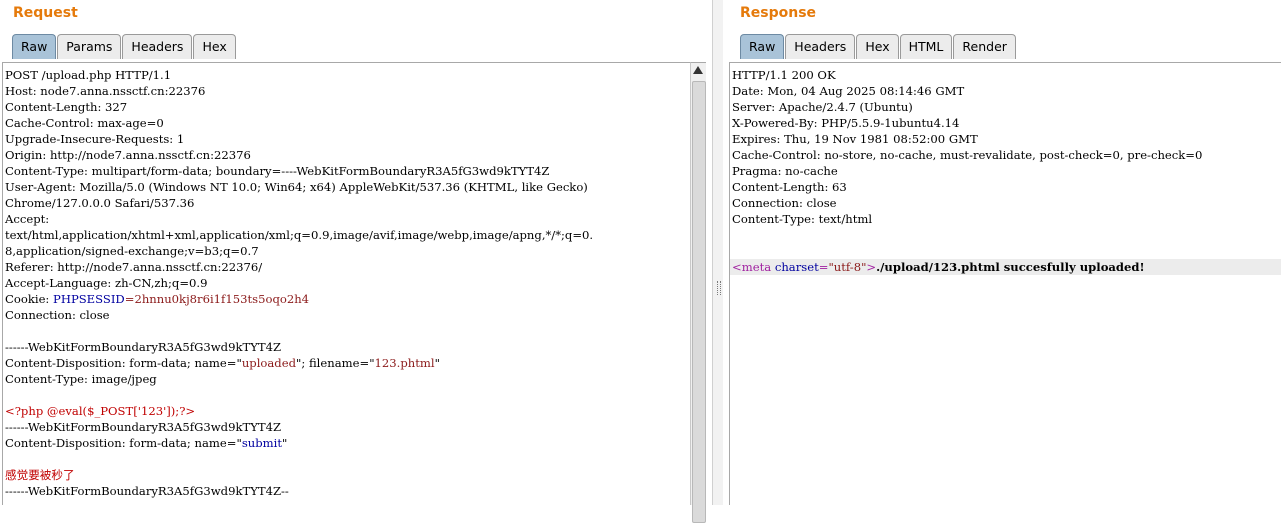 The height and width of the screenshot is (523, 1281). Describe the element at coordinates (100, 203) in the screenshot. I see `request-line-segment: Chrome/127.0.0.0 Safari/537.36` at that location.